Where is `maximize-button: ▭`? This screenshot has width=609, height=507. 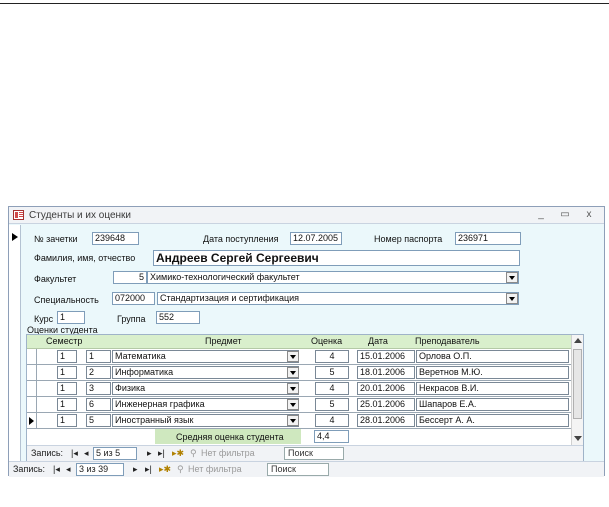 maximize-button: ▭ is located at coordinates (565, 215).